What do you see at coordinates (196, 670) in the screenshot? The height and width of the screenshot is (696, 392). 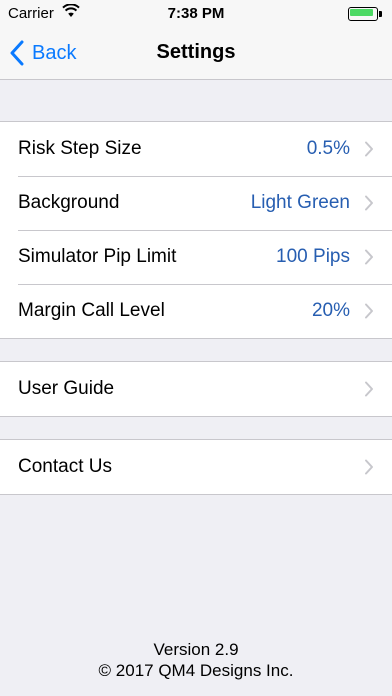 I see `copyright-text: © 2017 QM4 Designs Inc.` at bounding box center [196, 670].